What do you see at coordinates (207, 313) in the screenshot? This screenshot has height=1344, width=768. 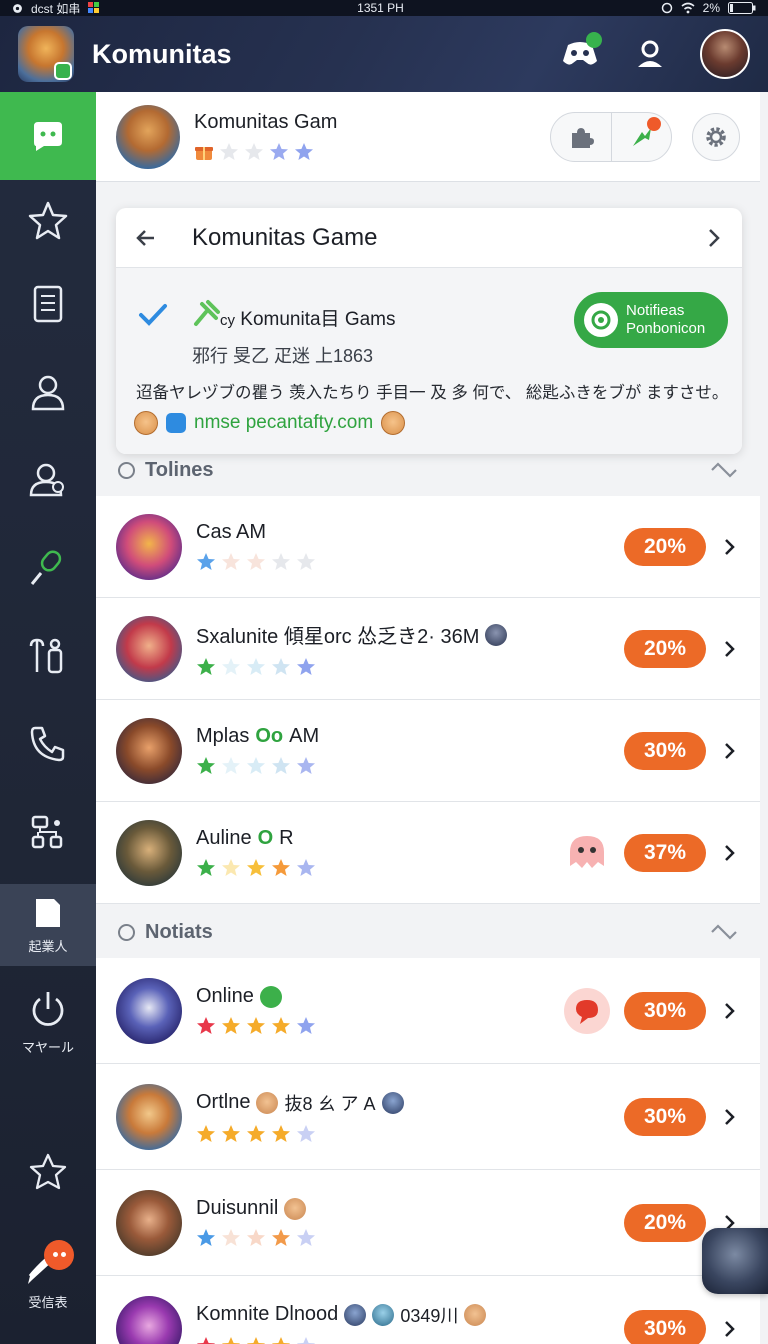 I see `pin-icon` at bounding box center [207, 313].